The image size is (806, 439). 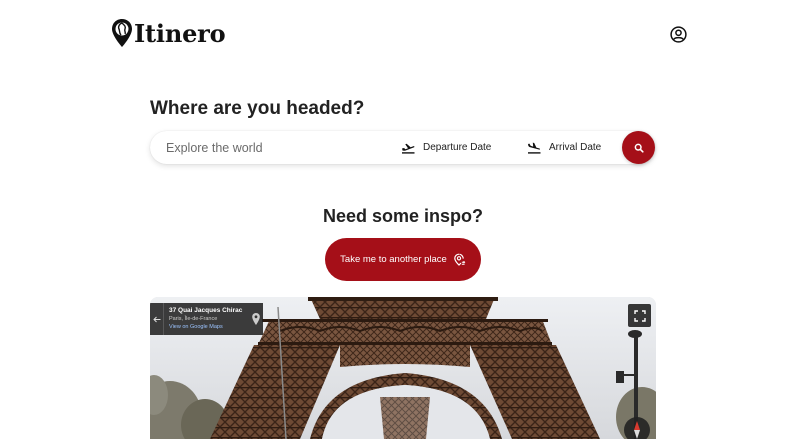 What do you see at coordinates (276, 147) in the screenshot?
I see `search-input` at bounding box center [276, 147].